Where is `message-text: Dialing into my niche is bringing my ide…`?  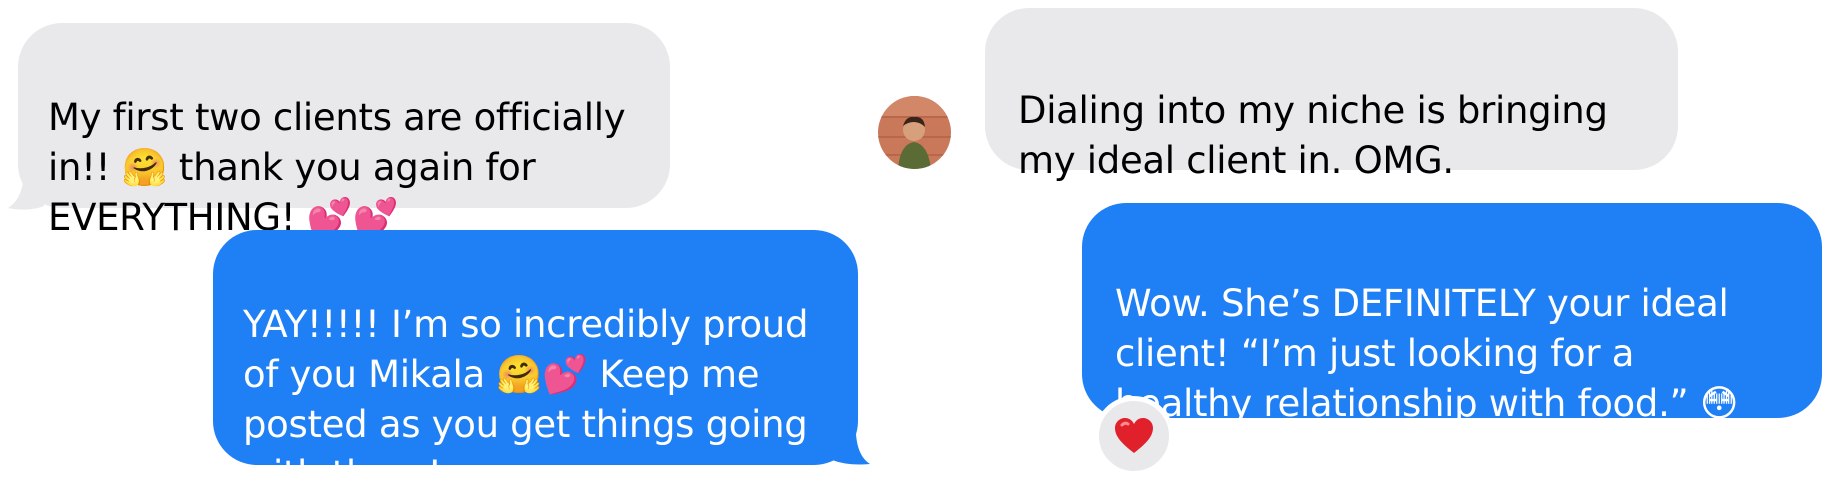
message-text: Dialing into my niche is bringing my ide… is located at coordinates (1313, 135).